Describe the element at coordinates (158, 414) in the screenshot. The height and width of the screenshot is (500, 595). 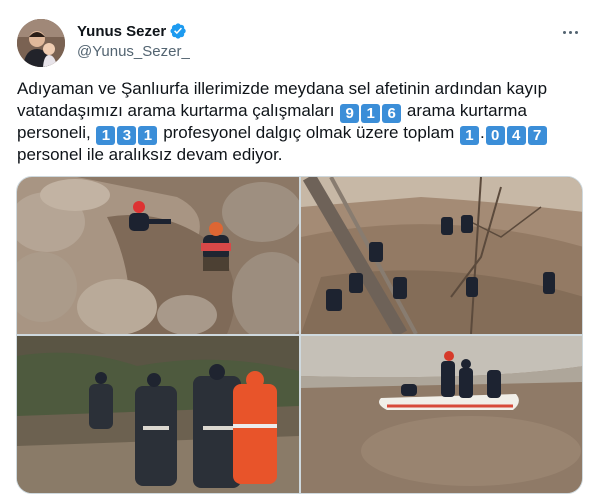
I see `photo-coast-guard-team` at that location.